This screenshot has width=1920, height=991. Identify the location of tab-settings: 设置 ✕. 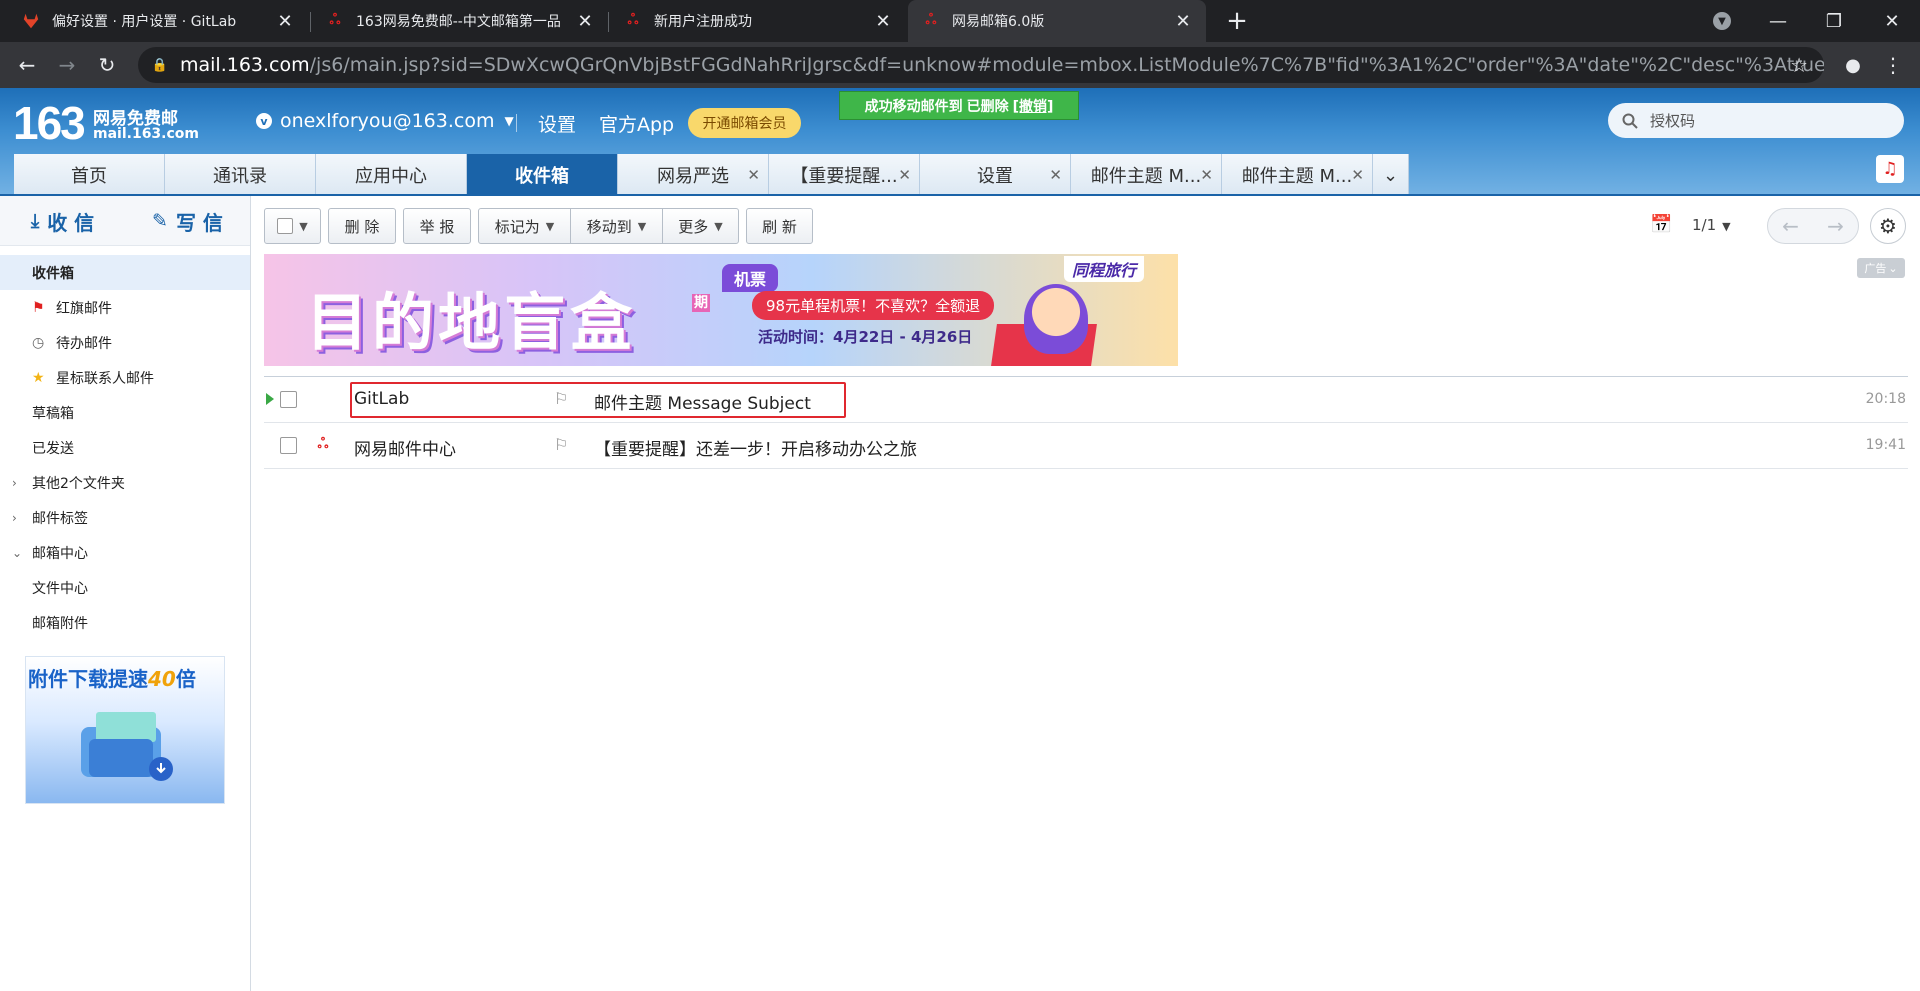
(995, 175).